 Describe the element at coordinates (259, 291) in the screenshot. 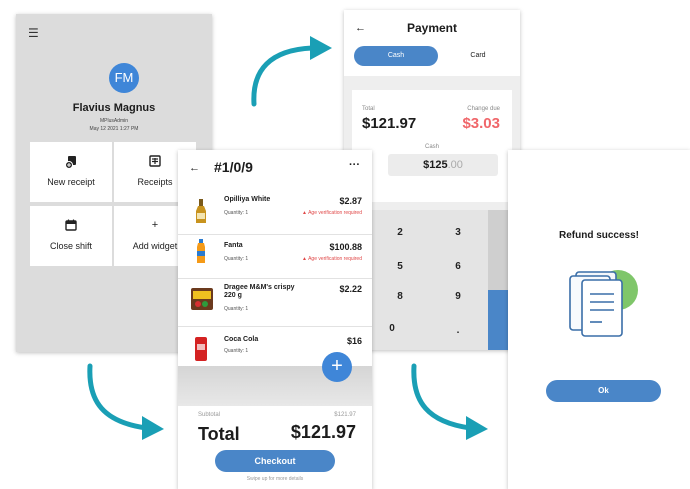

I see `item-name: Dragee M&M's crispy 220 g` at that location.